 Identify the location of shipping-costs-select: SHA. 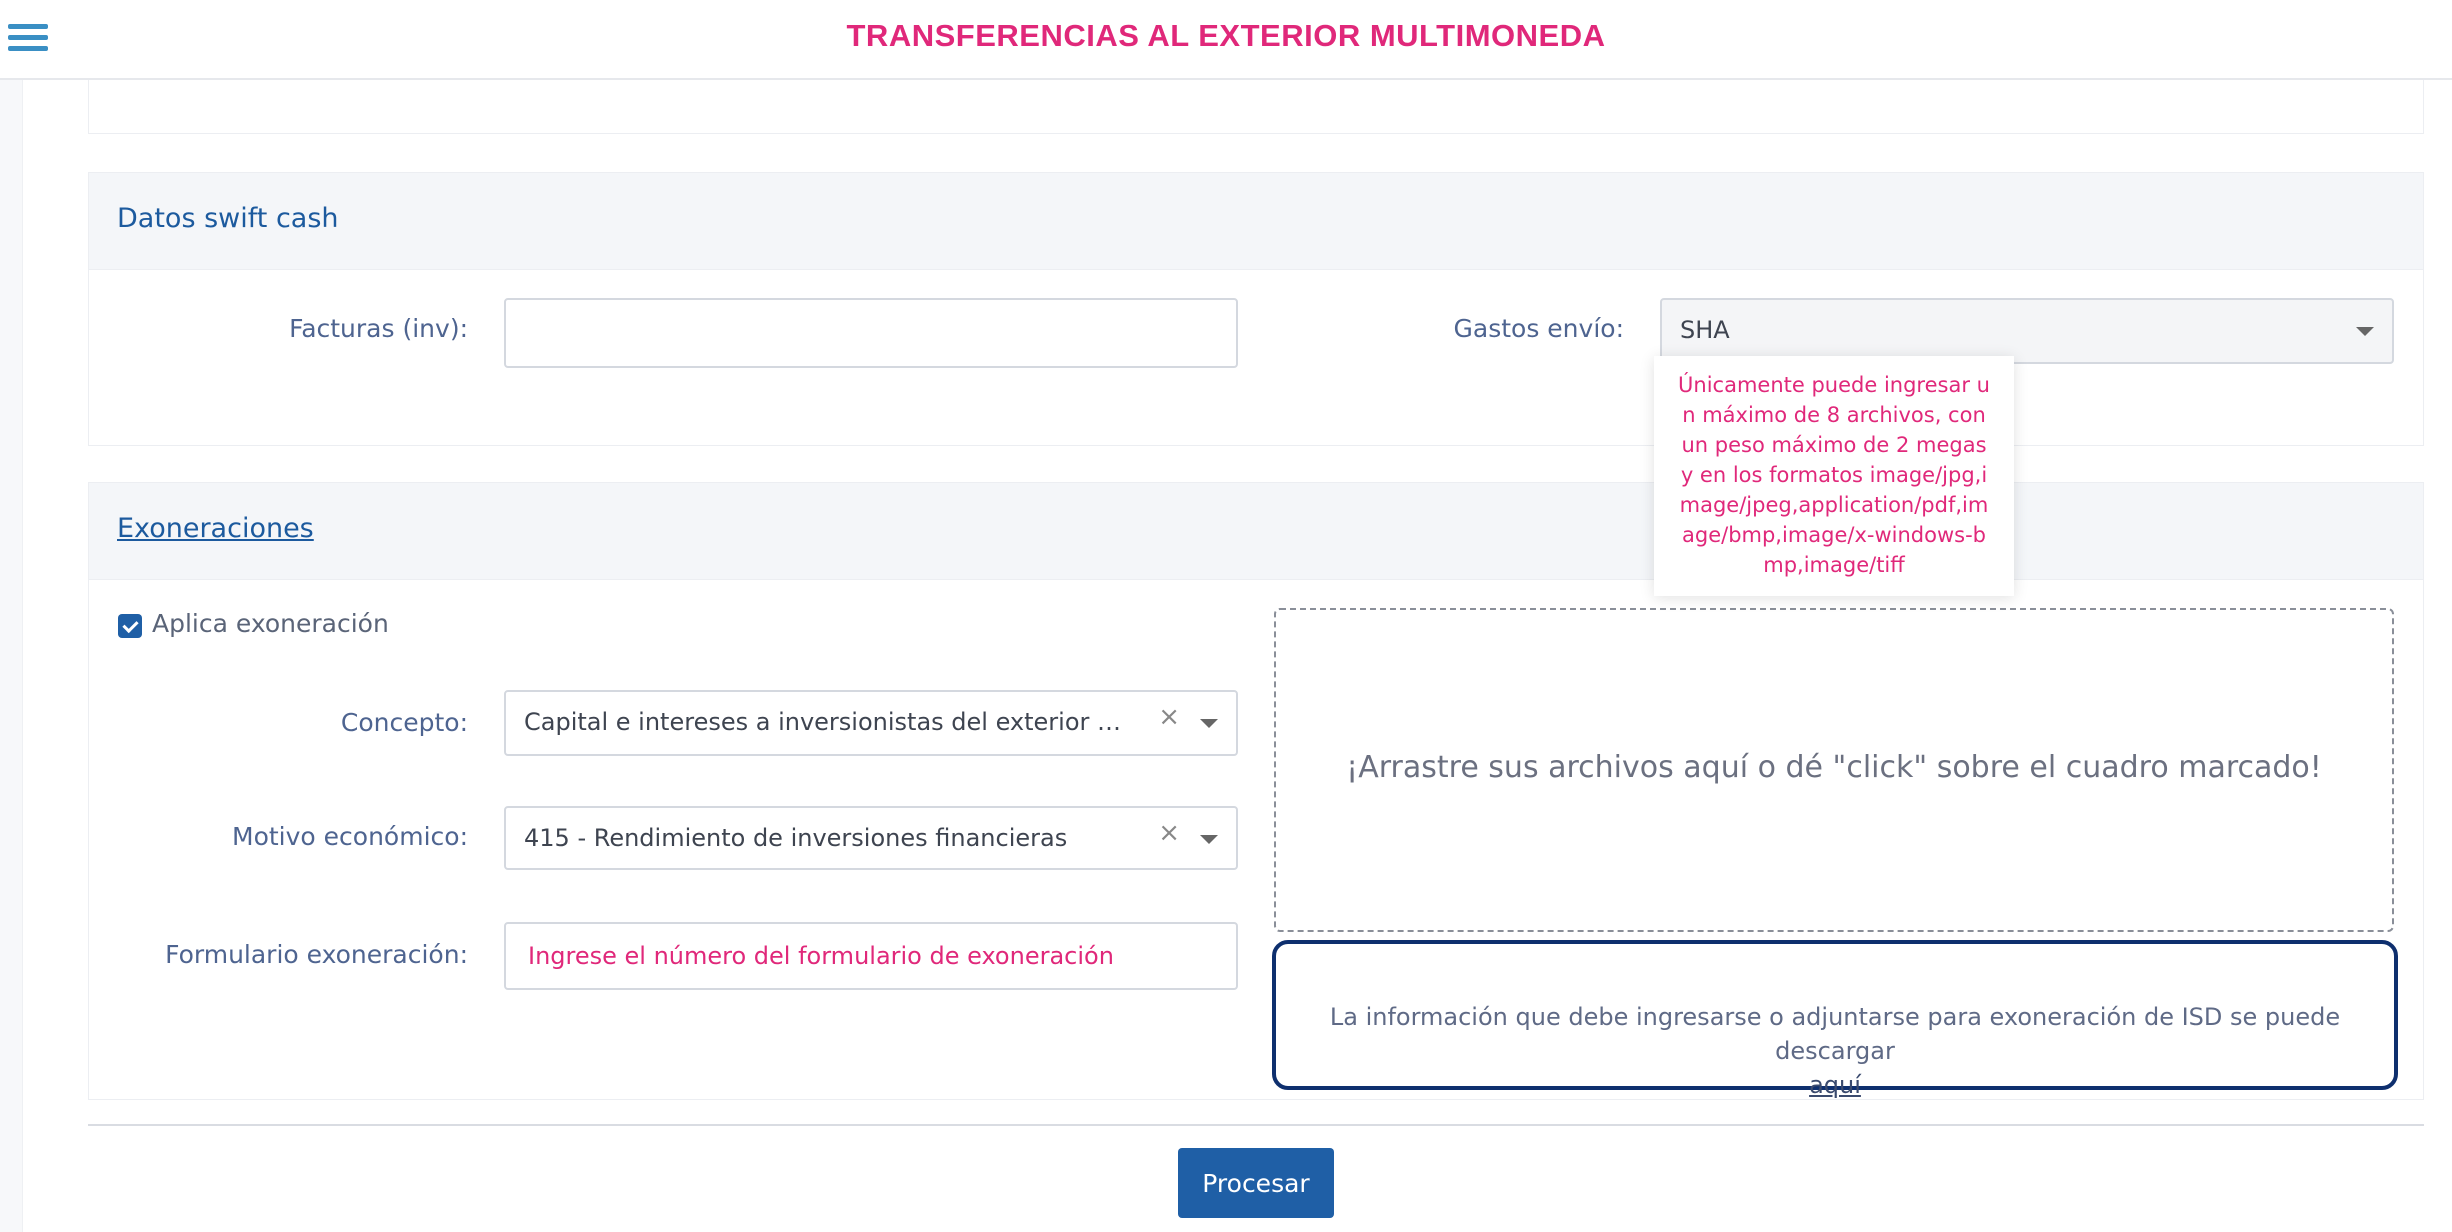
(2027, 331).